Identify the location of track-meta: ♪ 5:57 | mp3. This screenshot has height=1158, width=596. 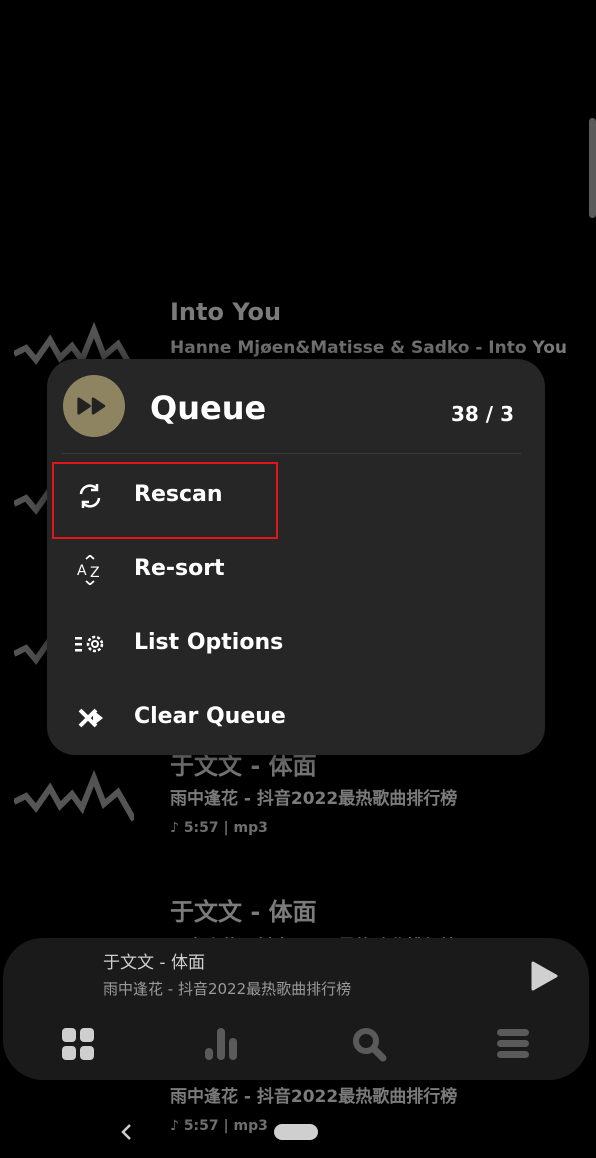
(219, 828).